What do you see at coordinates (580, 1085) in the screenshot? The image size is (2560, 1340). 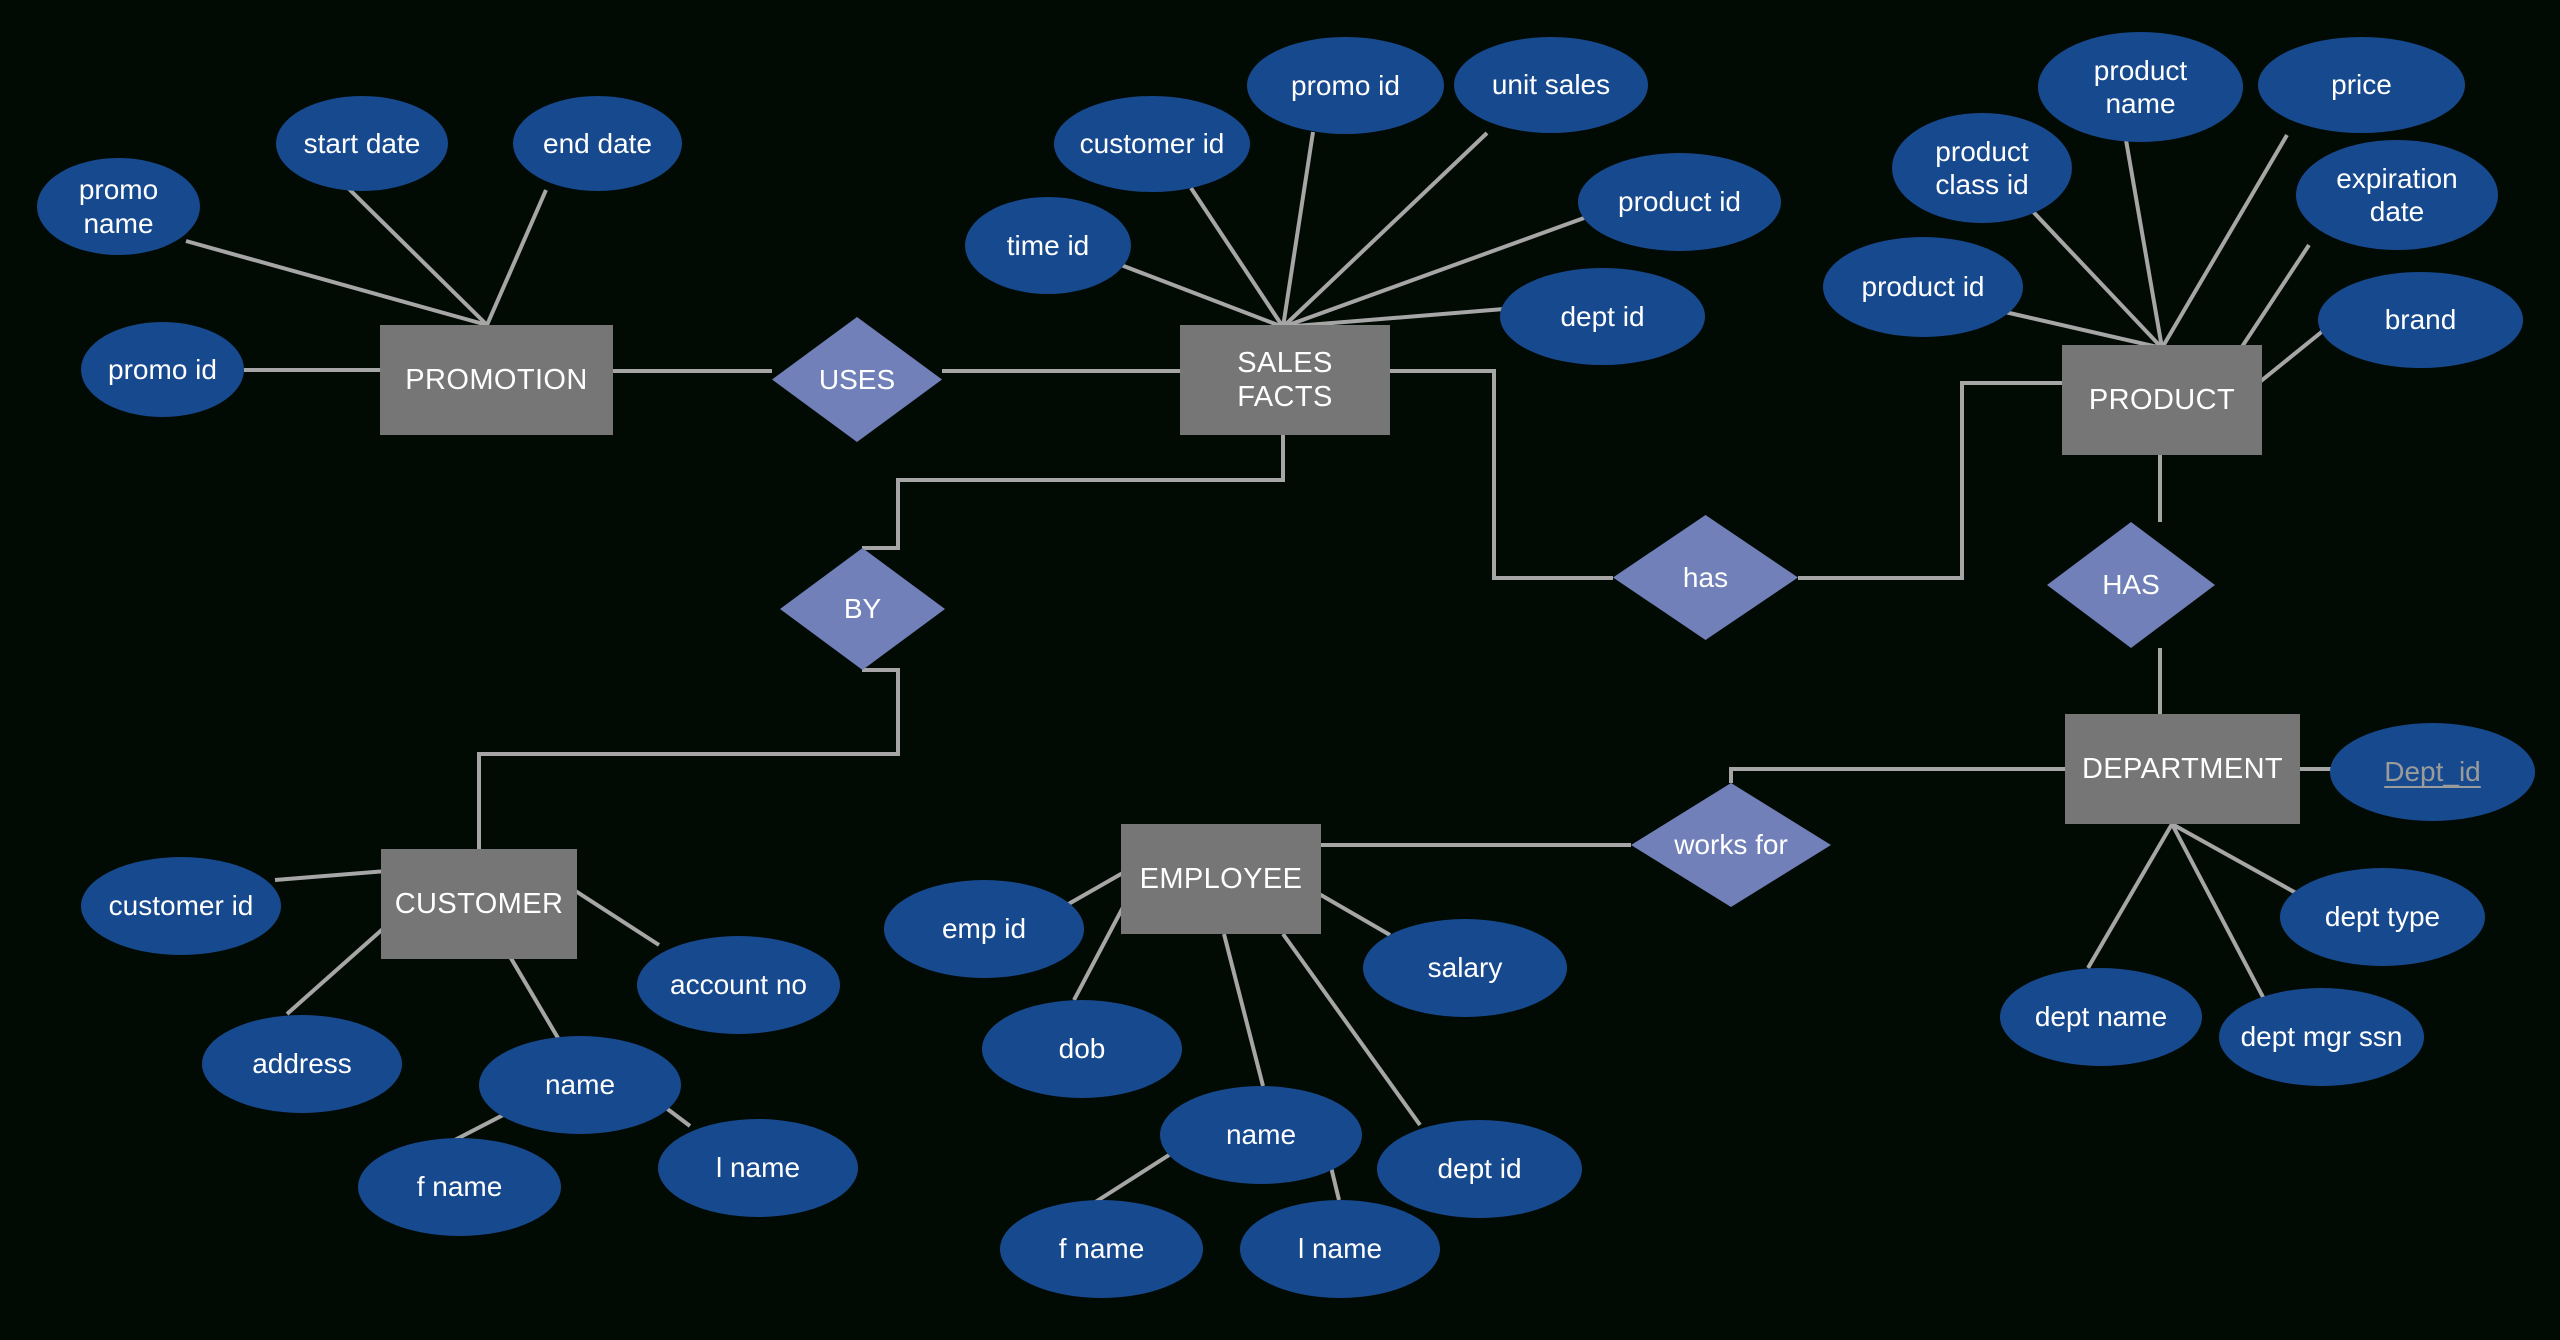 I see `attribute-cu_name: name` at bounding box center [580, 1085].